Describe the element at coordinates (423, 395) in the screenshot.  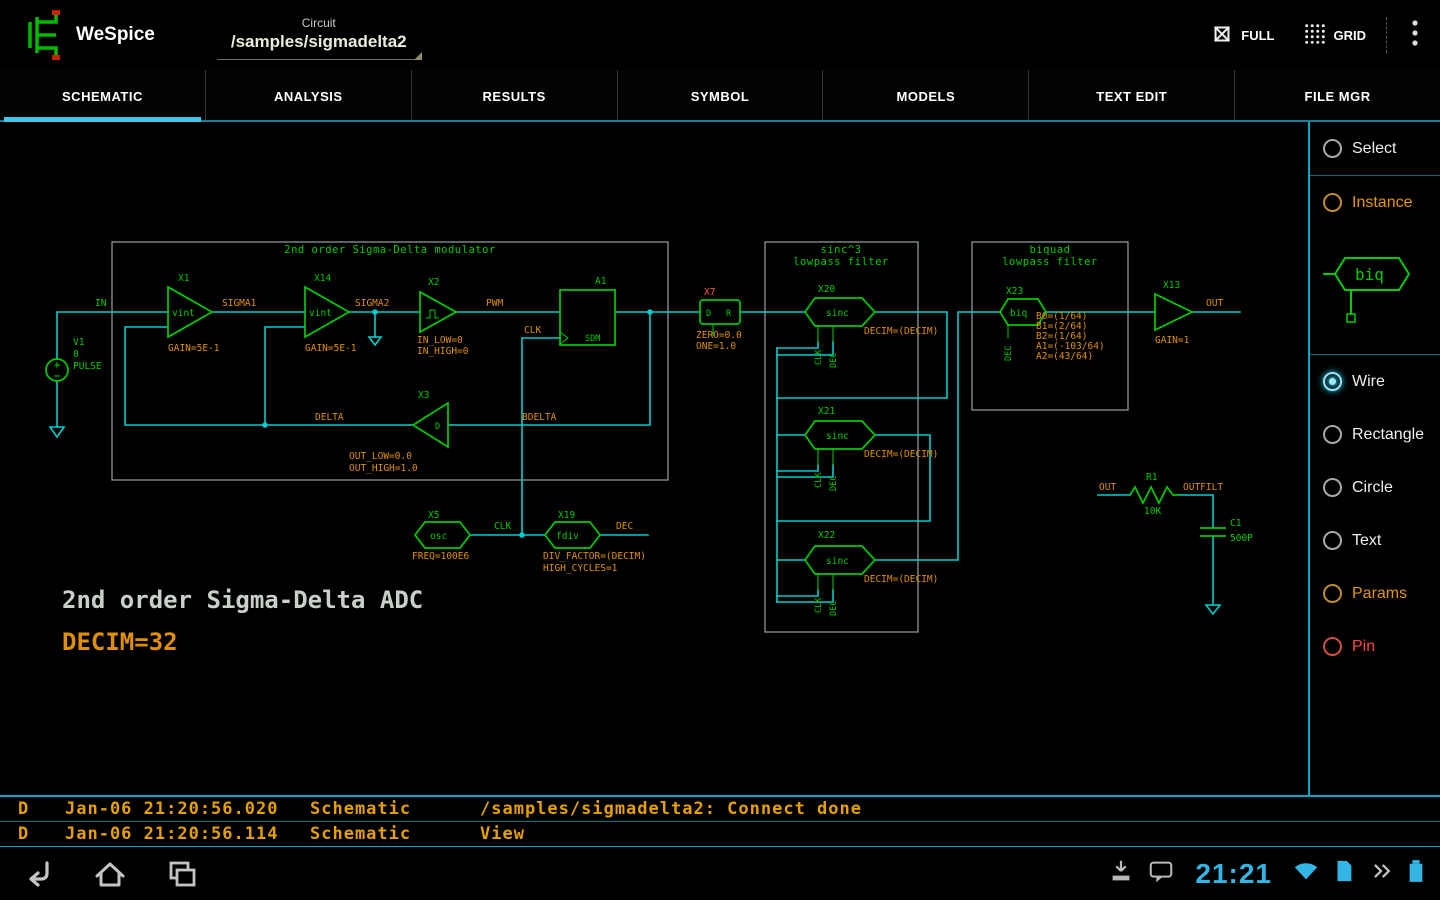
I see `svg-text: X3` at that location.